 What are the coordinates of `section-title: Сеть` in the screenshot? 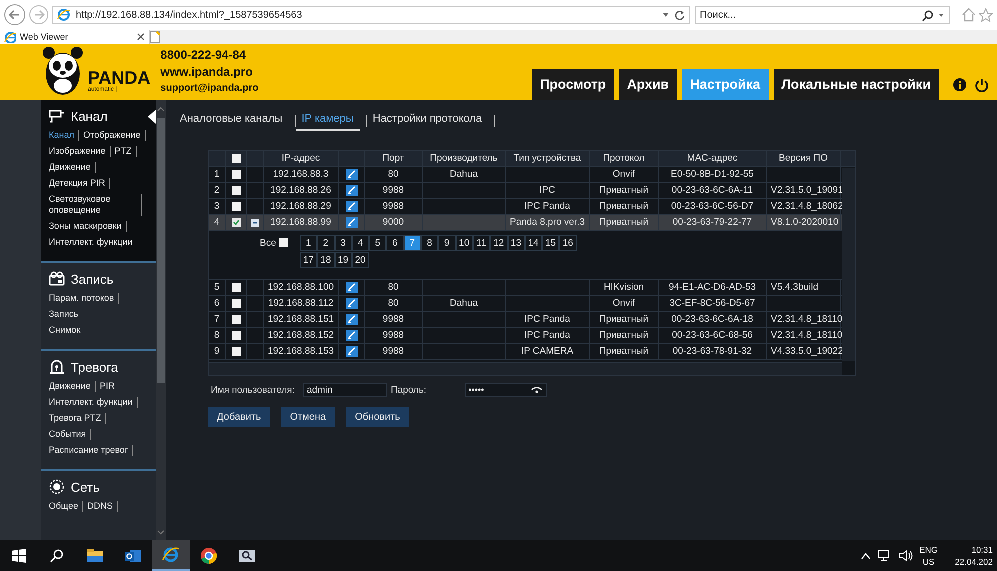 It's located at (85, 487).